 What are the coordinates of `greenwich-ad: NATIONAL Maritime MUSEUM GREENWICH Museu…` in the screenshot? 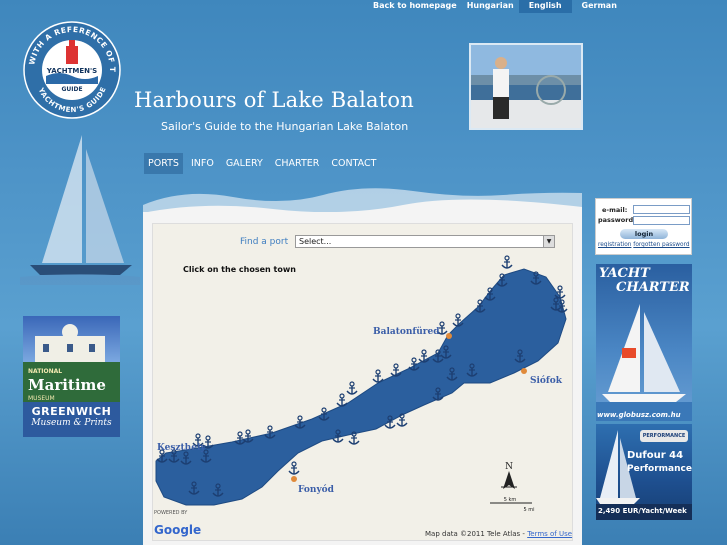 It's located at (71, 376).